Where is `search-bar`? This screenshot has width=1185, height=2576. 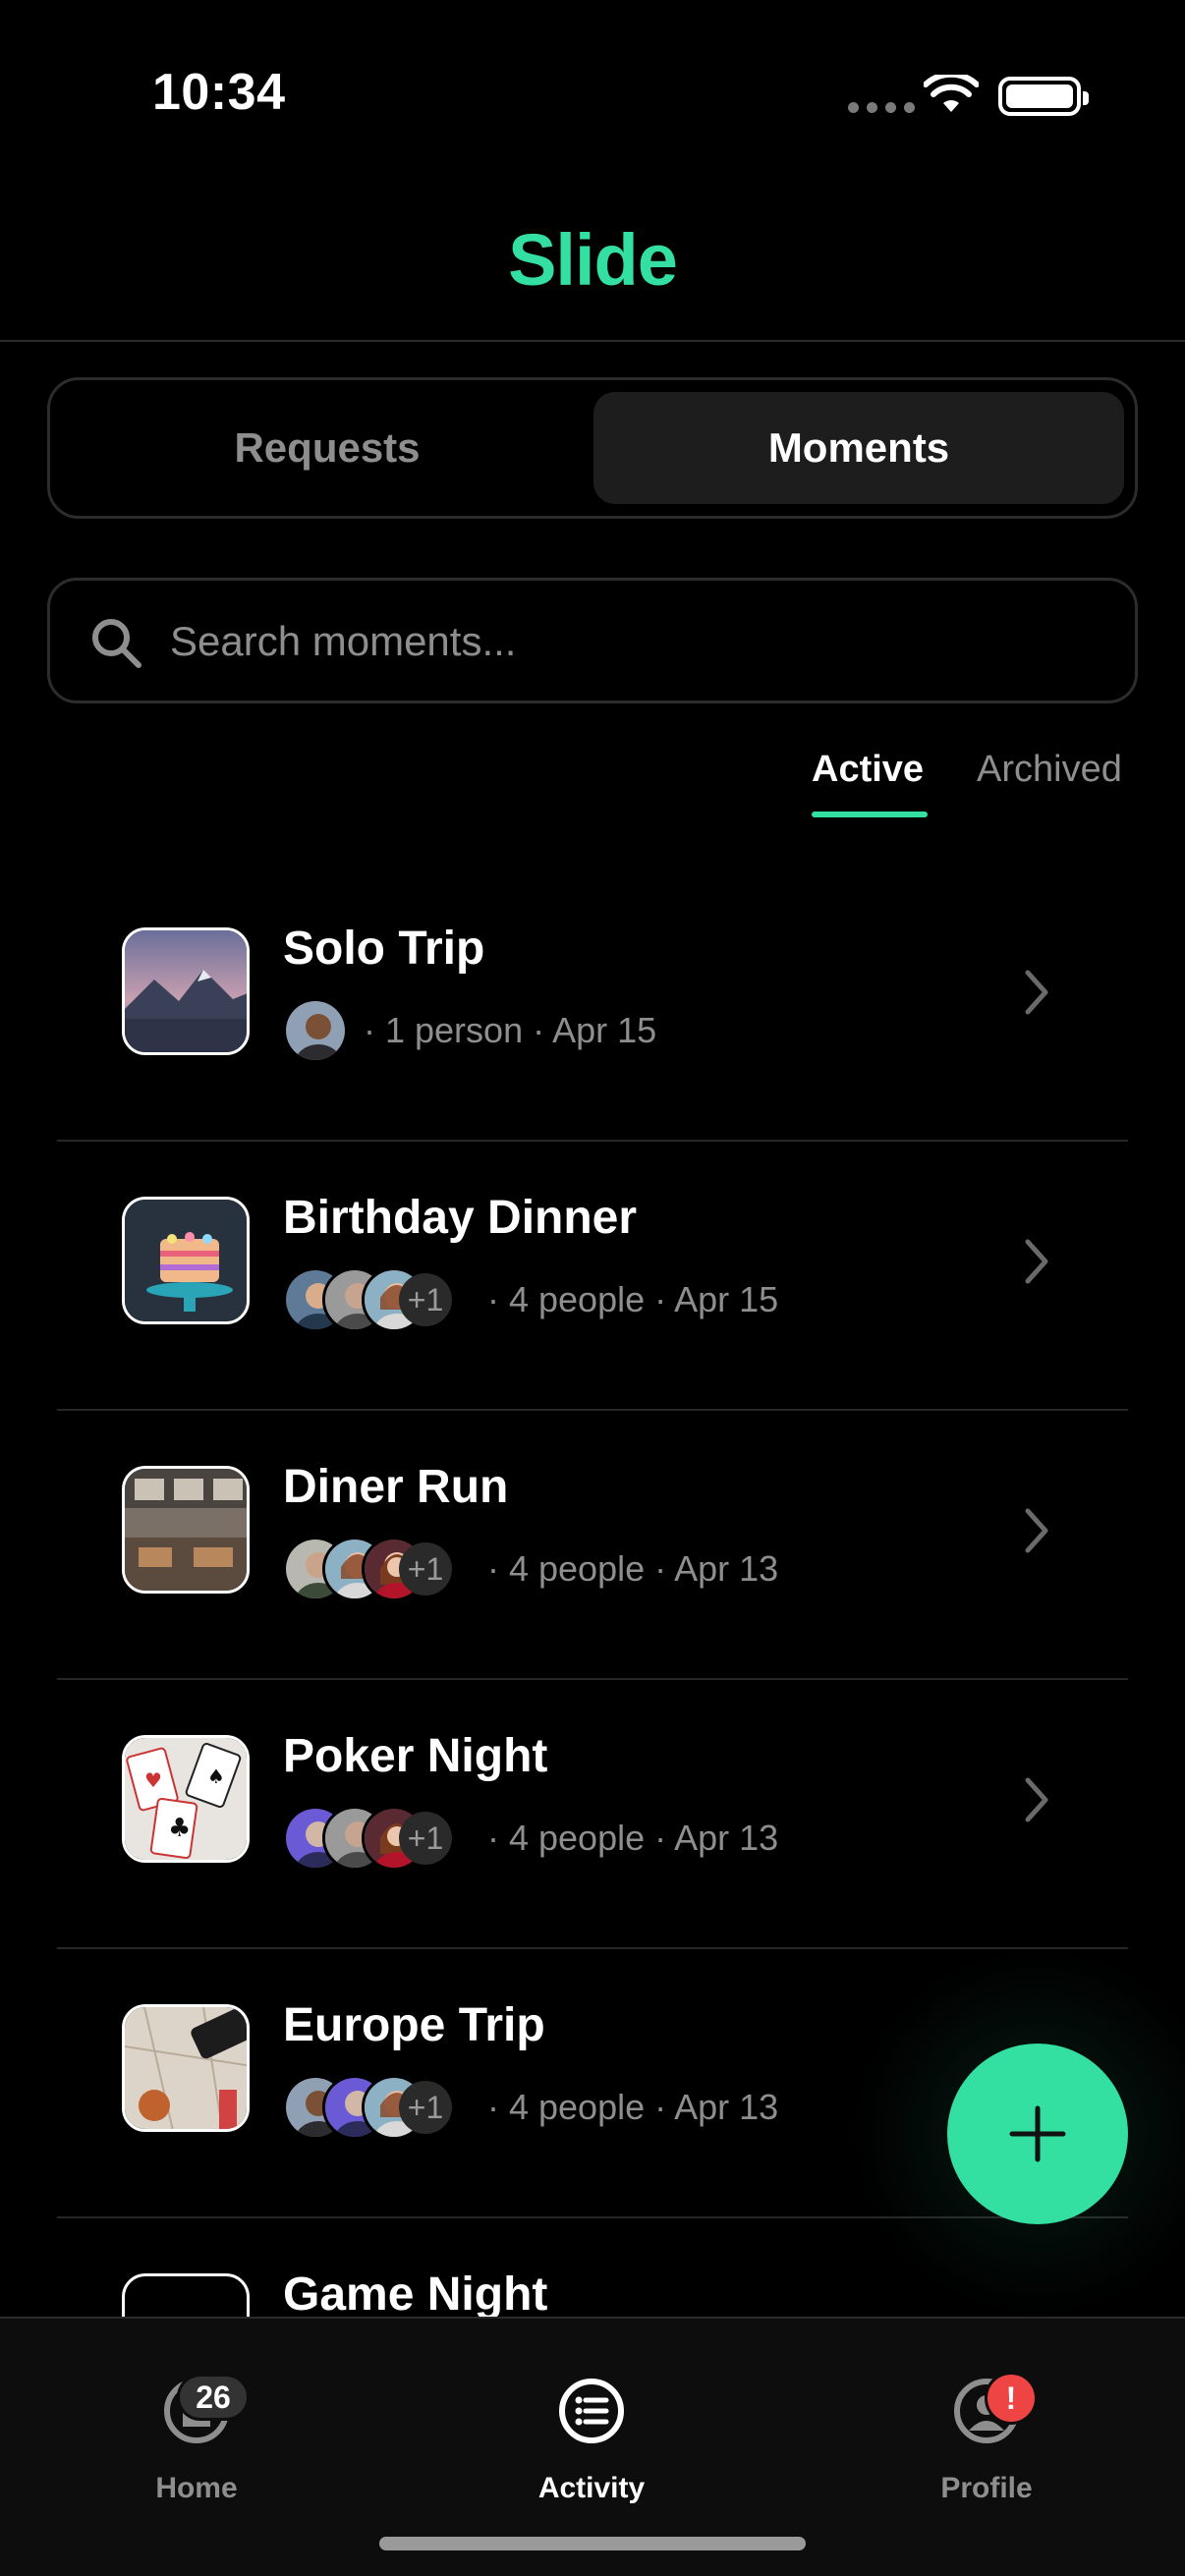 search-bar is located at coordinates (592, 640).